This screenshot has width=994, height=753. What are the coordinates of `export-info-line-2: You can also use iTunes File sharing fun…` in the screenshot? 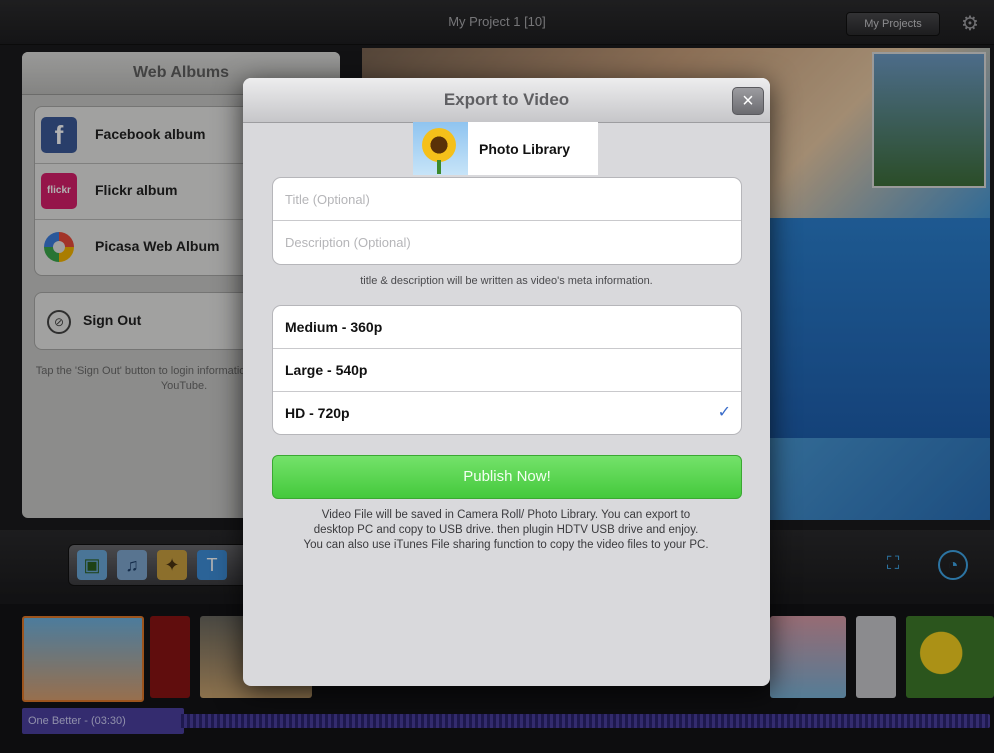 It's located at (506, 545).